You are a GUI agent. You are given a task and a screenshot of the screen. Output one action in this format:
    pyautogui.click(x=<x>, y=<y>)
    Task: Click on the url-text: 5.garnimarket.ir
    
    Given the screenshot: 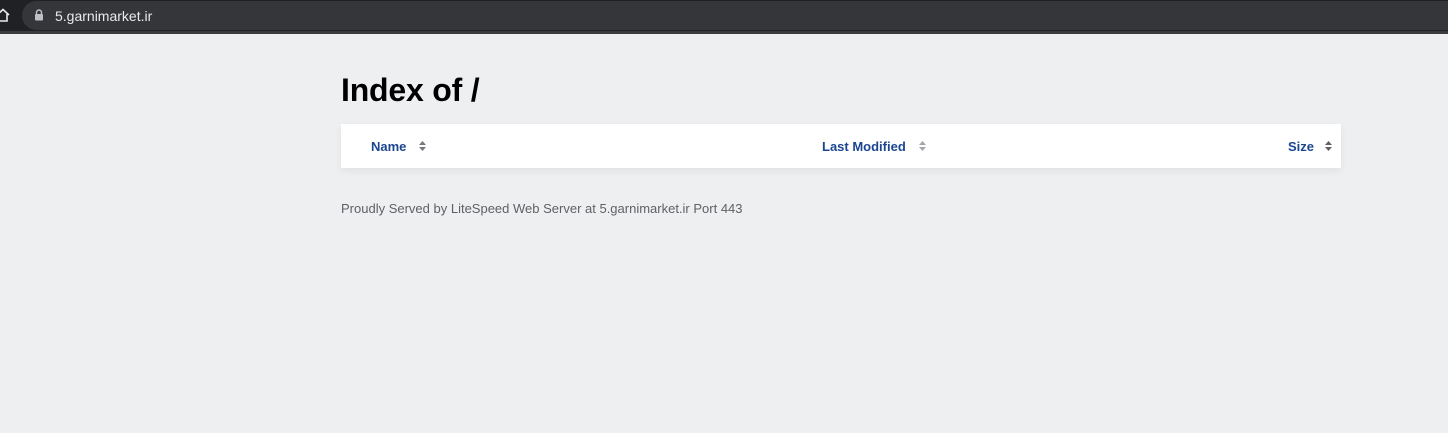 What is the action you would take?
    pyautogui.click(x=103, y=16)
    